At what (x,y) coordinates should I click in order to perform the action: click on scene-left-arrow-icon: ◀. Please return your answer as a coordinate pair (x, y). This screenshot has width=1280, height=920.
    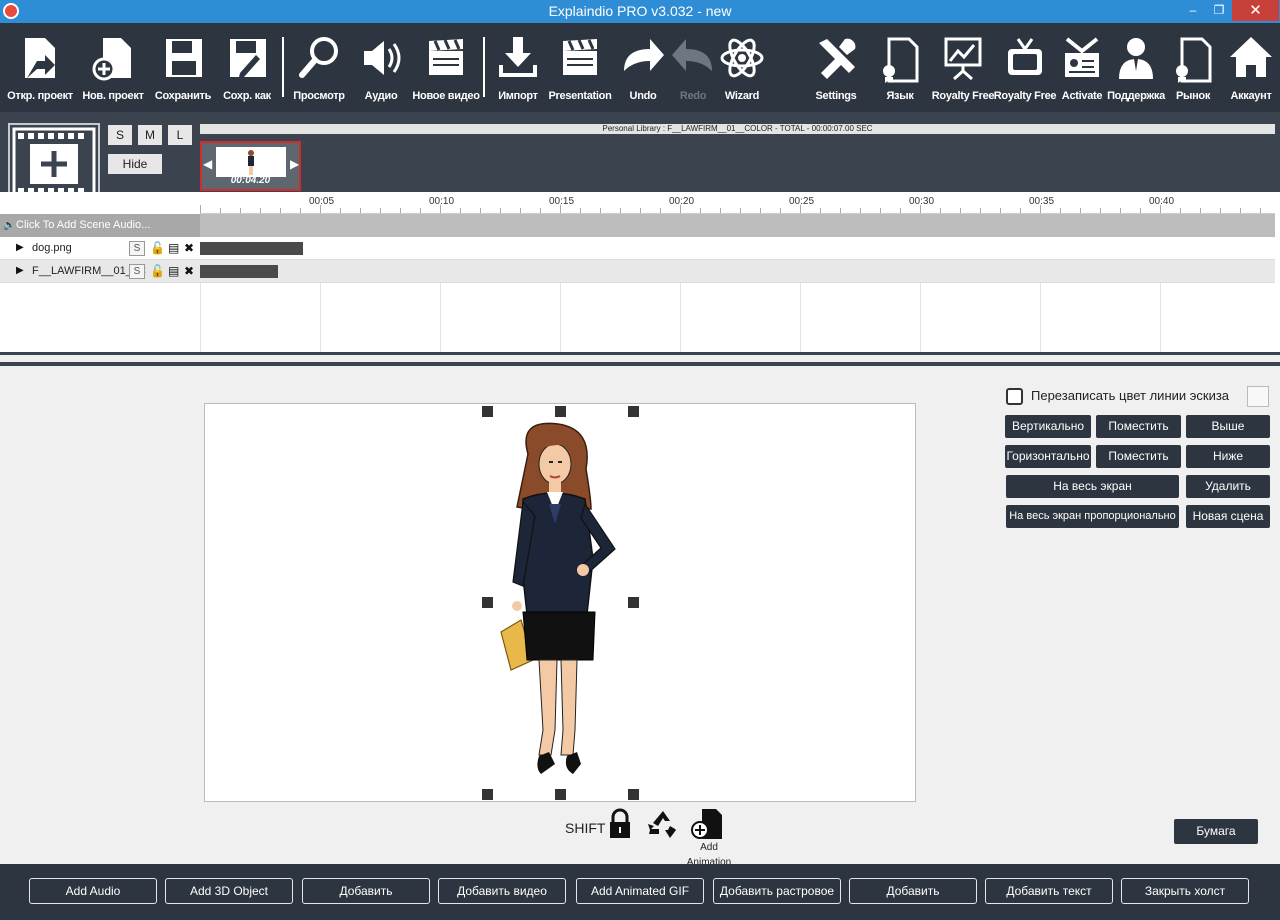
    Looking at the image, I should click on (207, 164).